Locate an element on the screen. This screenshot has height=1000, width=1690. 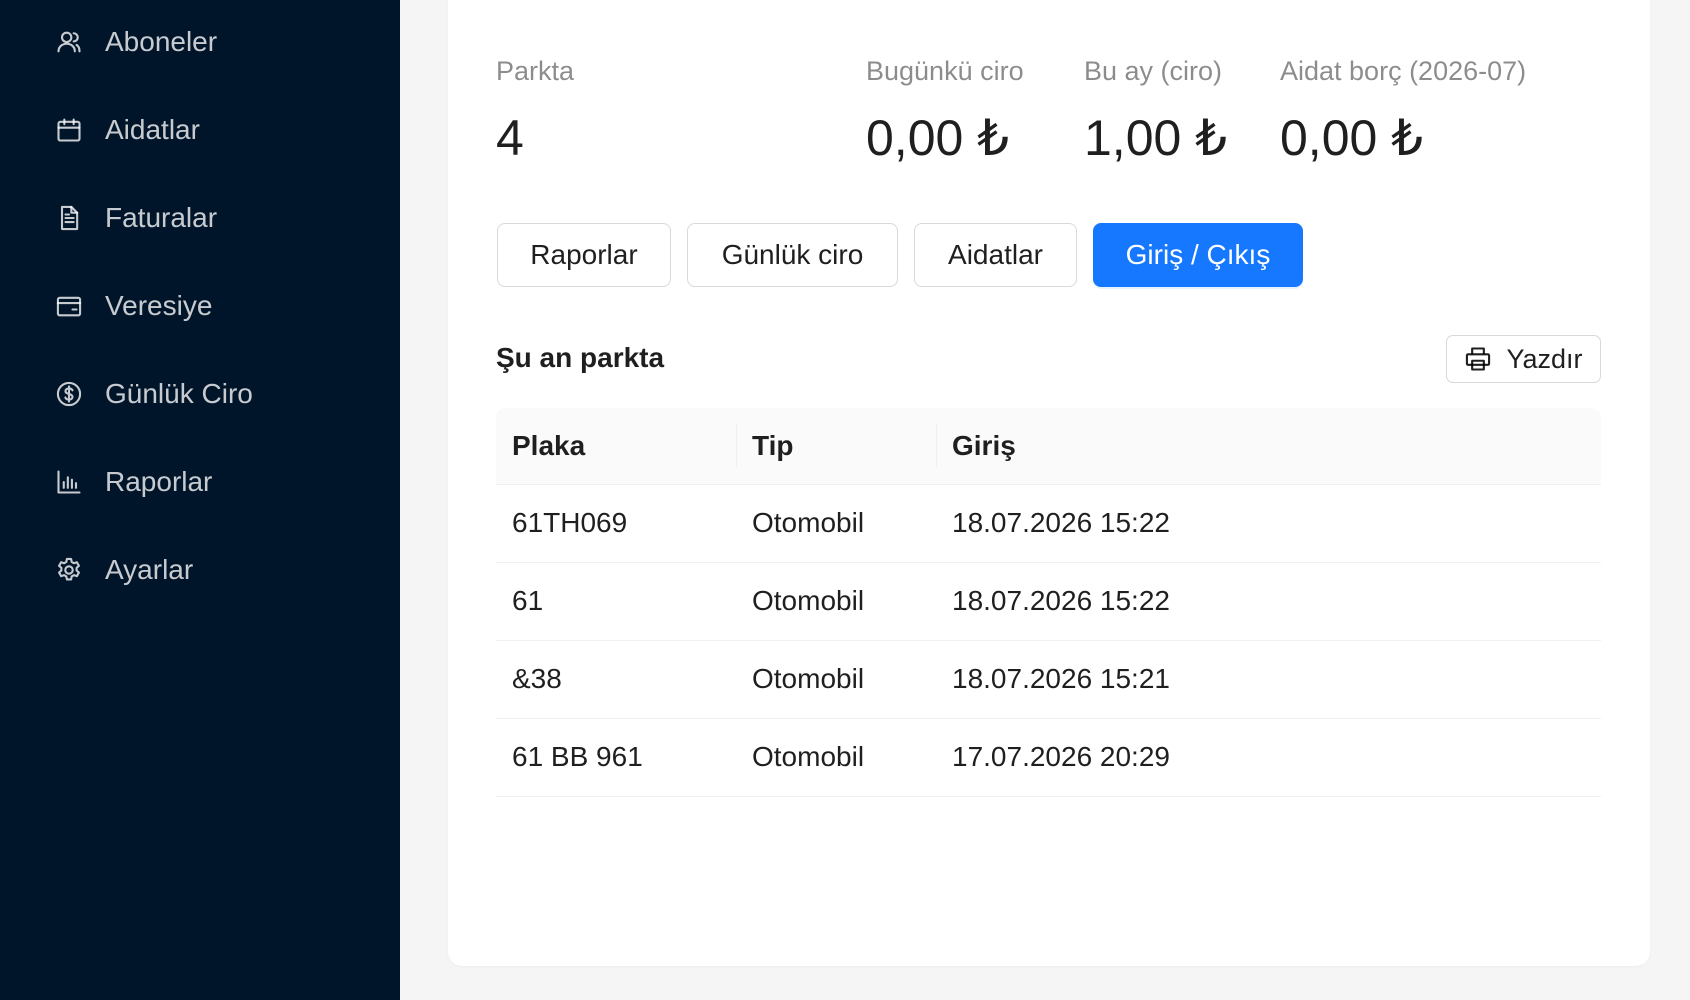
stat-aidat-borc: Aidat borç (2026-07) 0,00 ₺ is located at coordinates (1403, 111).